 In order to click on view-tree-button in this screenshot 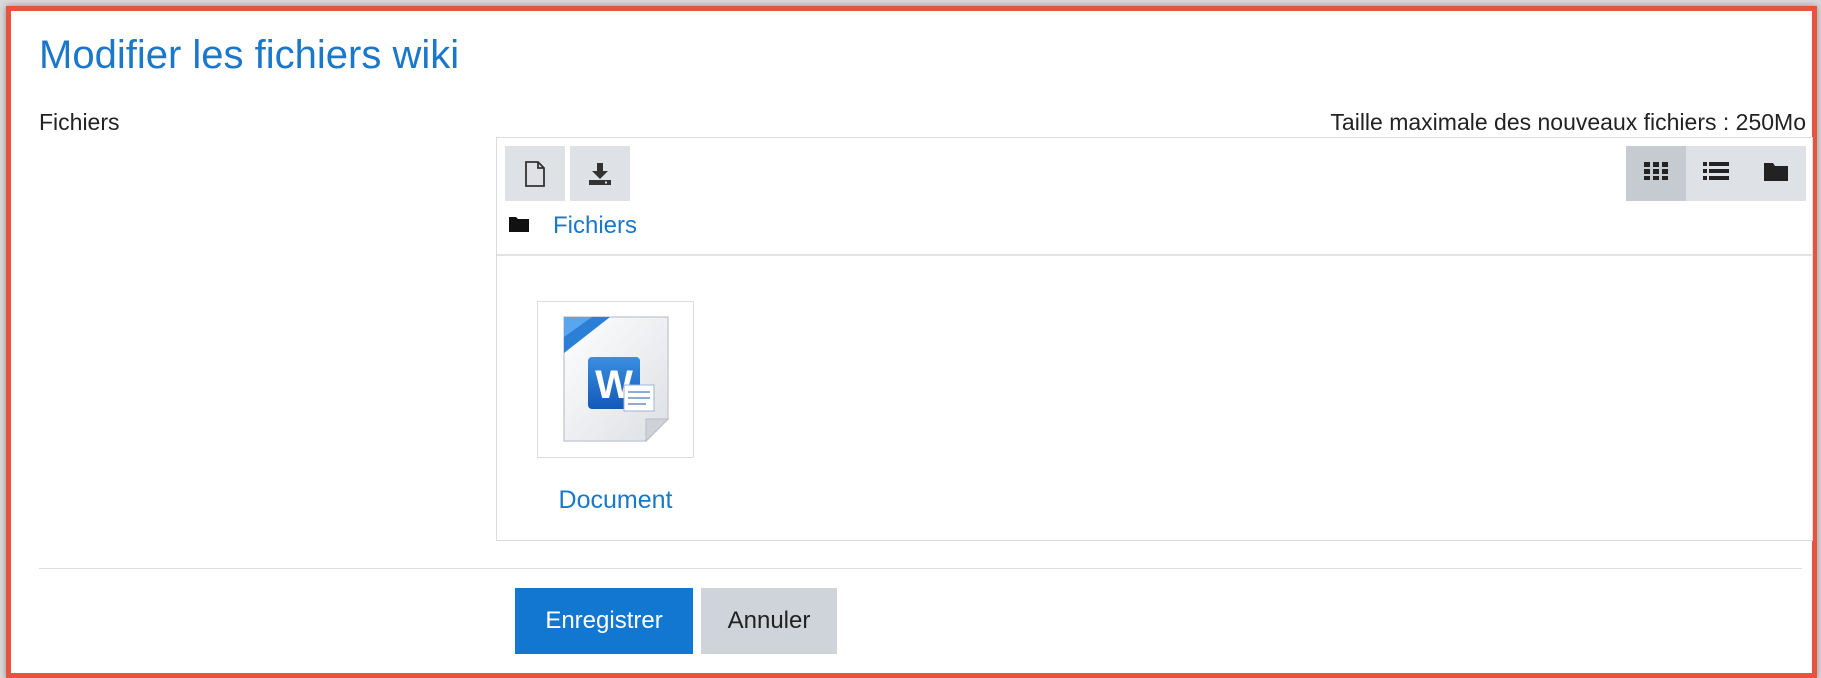, I will do `click(1776, 173)`.